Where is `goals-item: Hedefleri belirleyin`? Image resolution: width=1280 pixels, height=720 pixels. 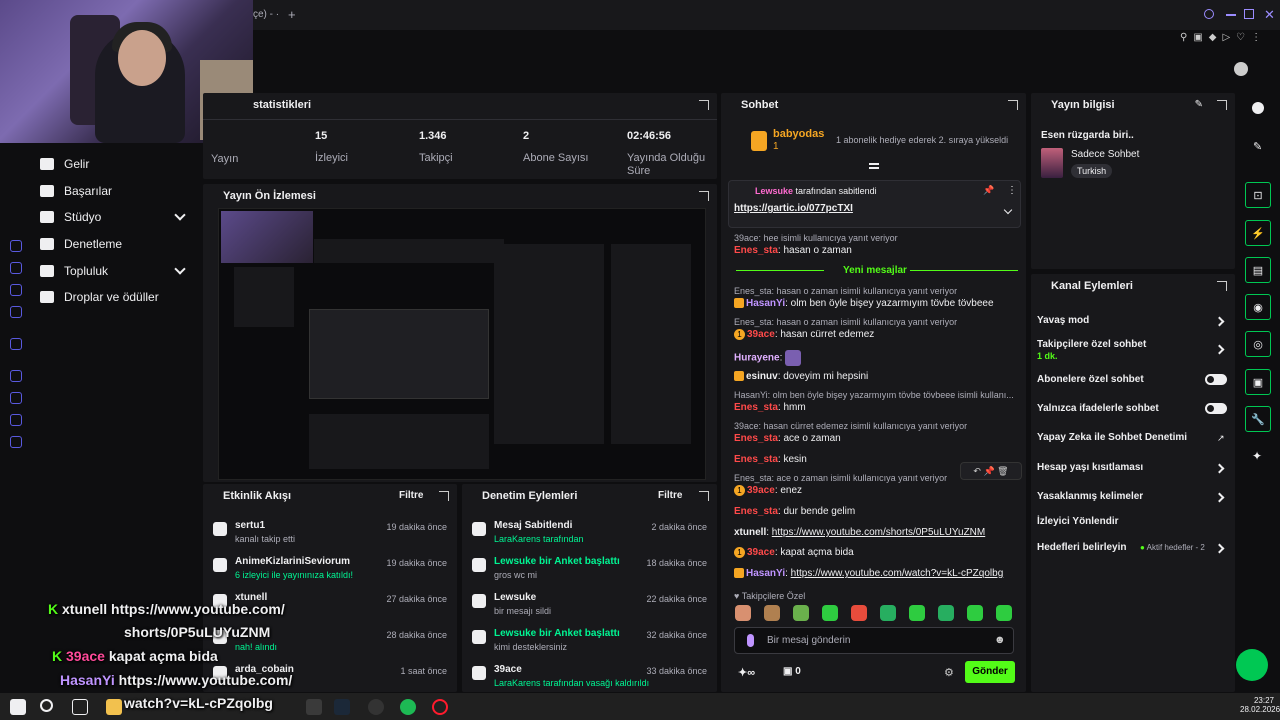 goals-item: Hedefleri belirleyin is located at coordinates (1081, 547).